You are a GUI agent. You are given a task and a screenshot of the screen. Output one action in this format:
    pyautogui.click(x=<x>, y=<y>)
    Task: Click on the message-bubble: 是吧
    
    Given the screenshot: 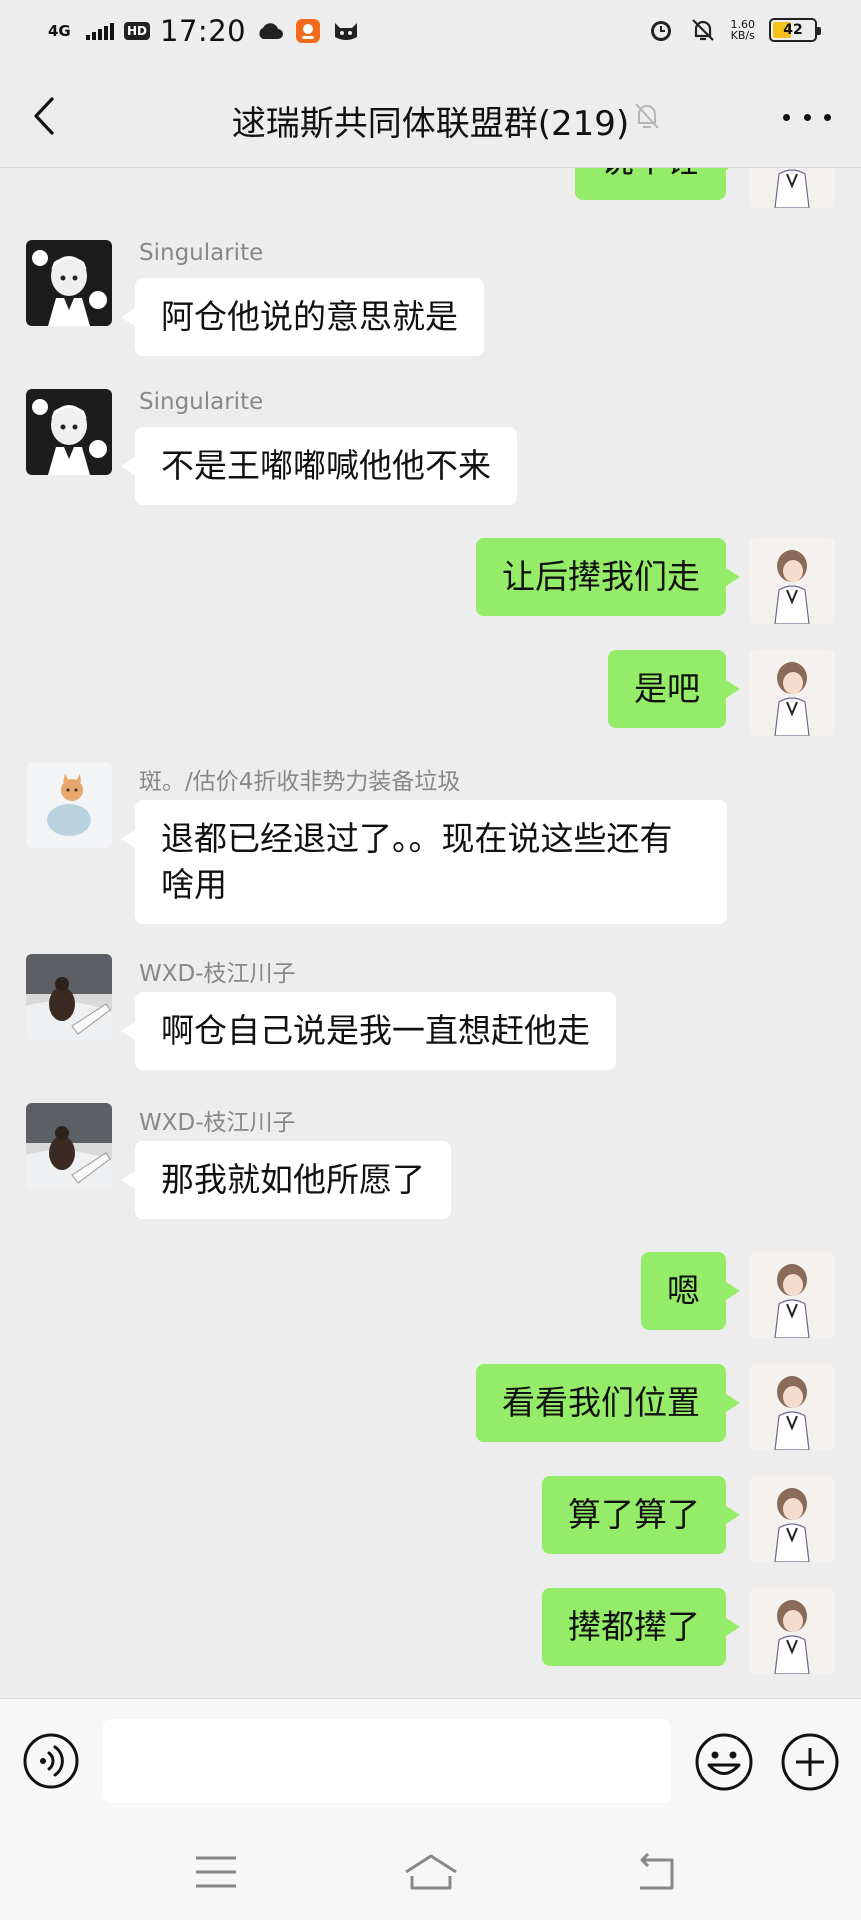 What is the action you would take?
    pyautogui.click(x=674, y=689)
    